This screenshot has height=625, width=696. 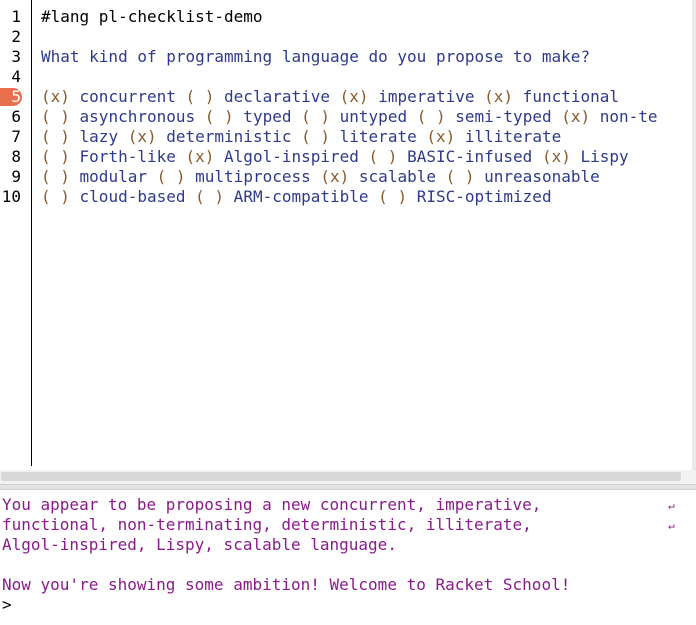 What do you see at coordinates (508, 136) in the screenshot?
I see `option-label-token: illiterate` at bounding box center [508, 136].